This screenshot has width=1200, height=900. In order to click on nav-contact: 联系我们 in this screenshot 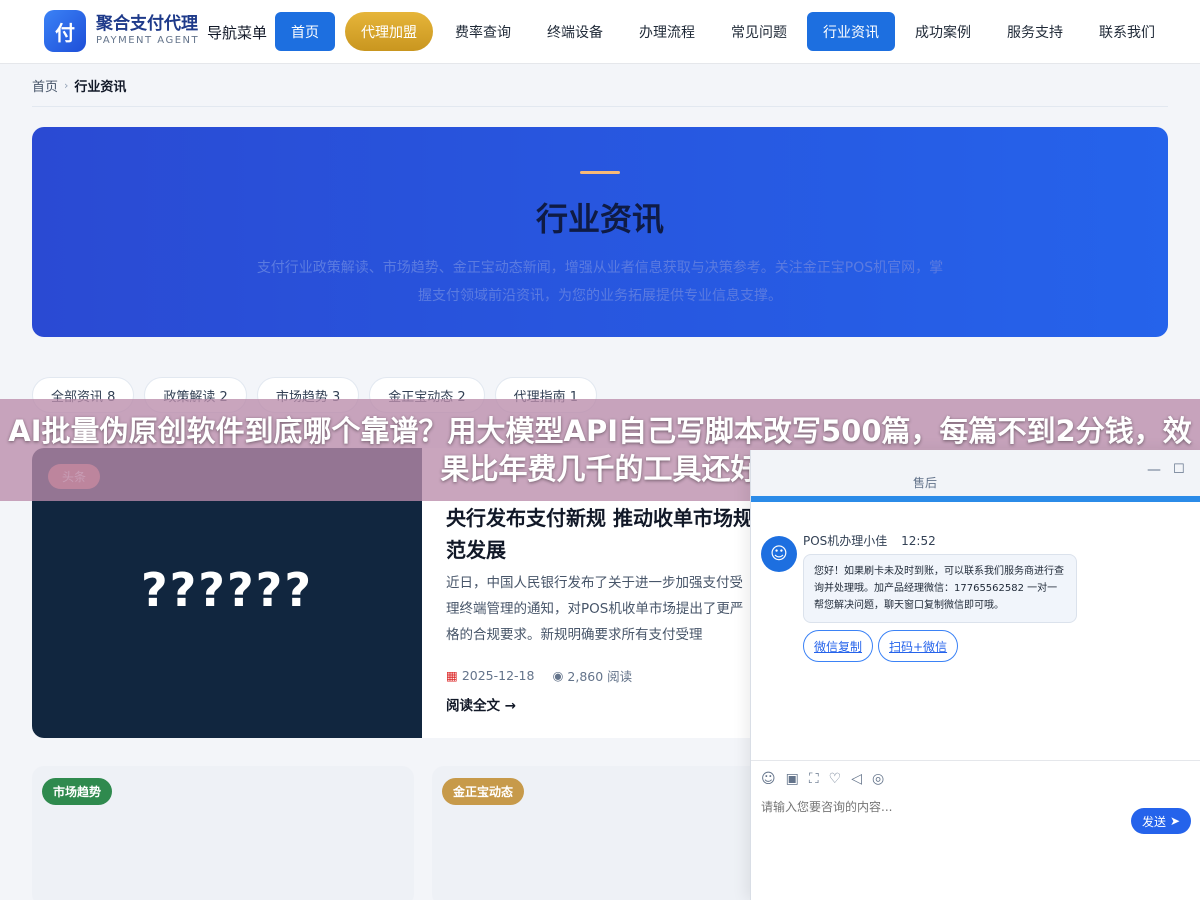, I will do `click(1127, 31)`.